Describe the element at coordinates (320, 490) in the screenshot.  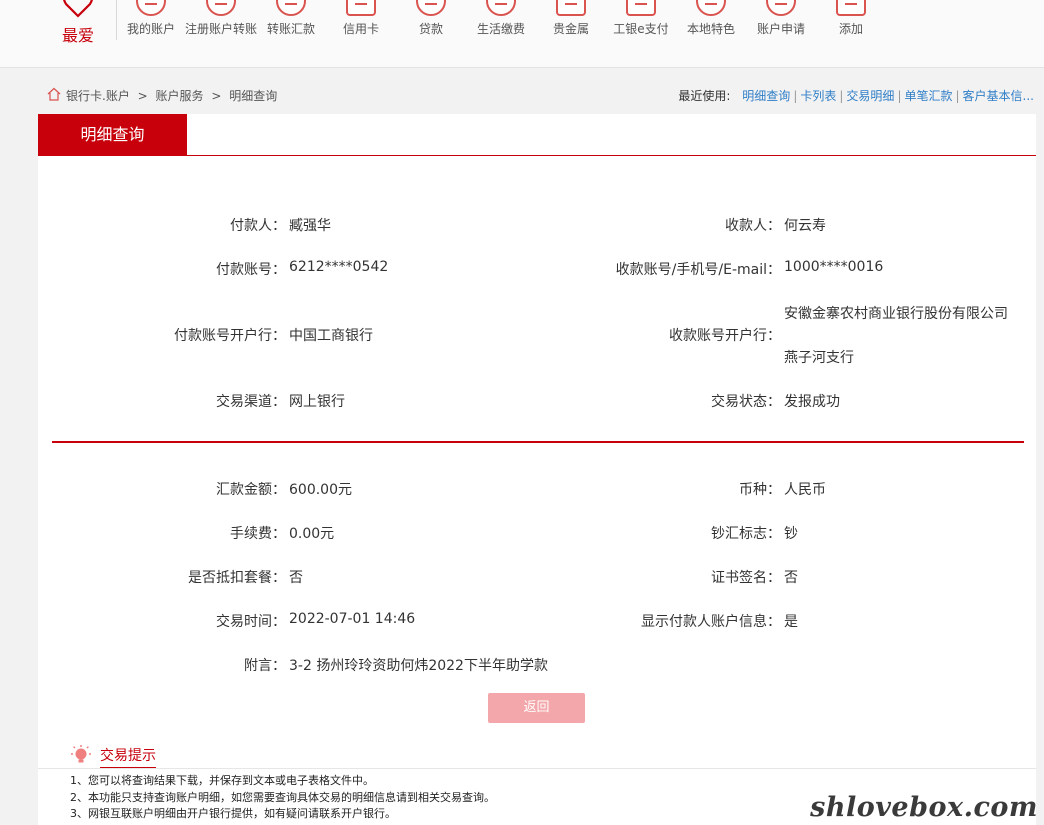
I see `amount-value: 600.00元` at that location.